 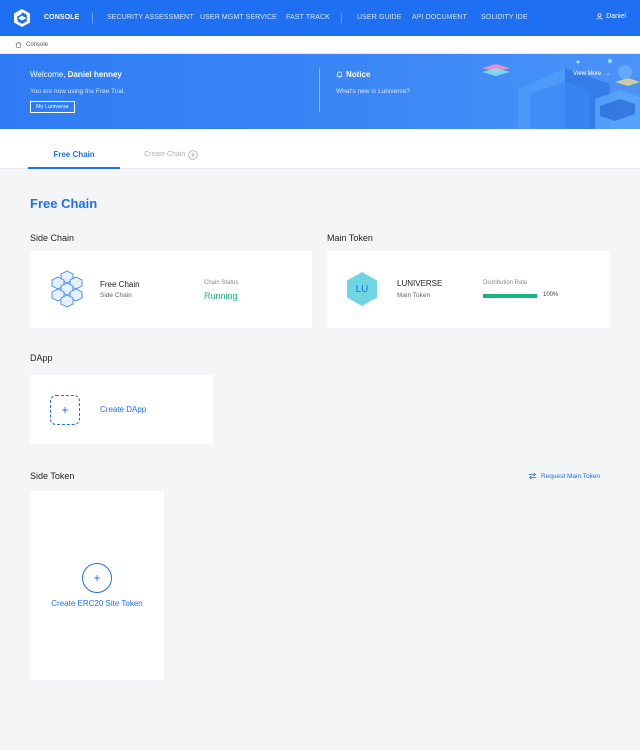 What do you see at coordinates (561, 94) in the screenshot?
I see `isometric-decoration` at bounding box center [561, 94].